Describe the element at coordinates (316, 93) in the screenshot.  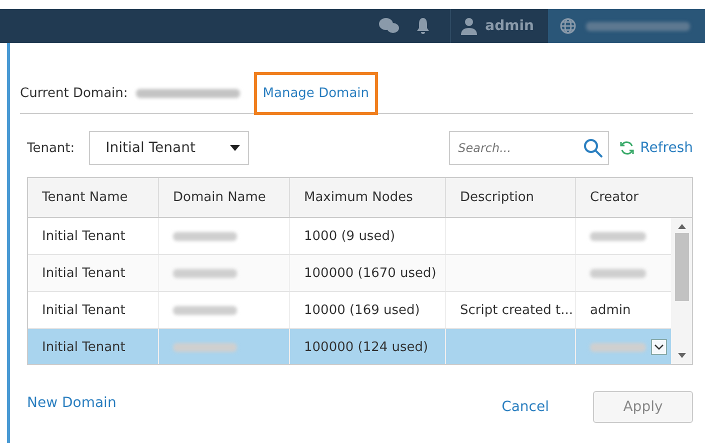
I see `manage-domain-link: Manage Domain` at that location.